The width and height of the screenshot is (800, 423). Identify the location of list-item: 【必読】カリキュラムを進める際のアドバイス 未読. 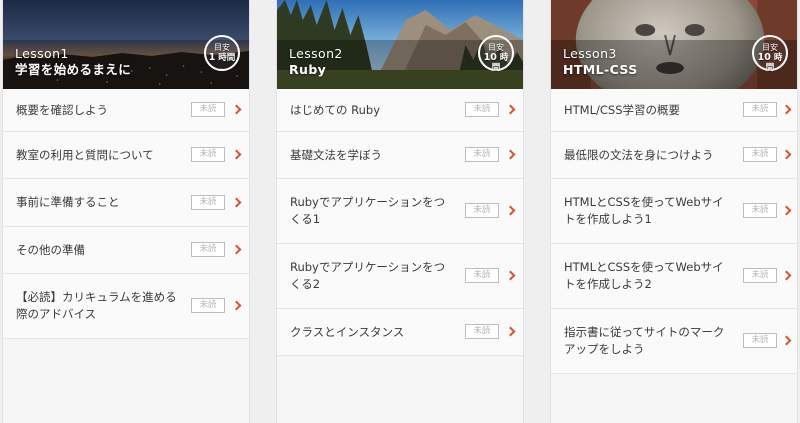
(126, 306).